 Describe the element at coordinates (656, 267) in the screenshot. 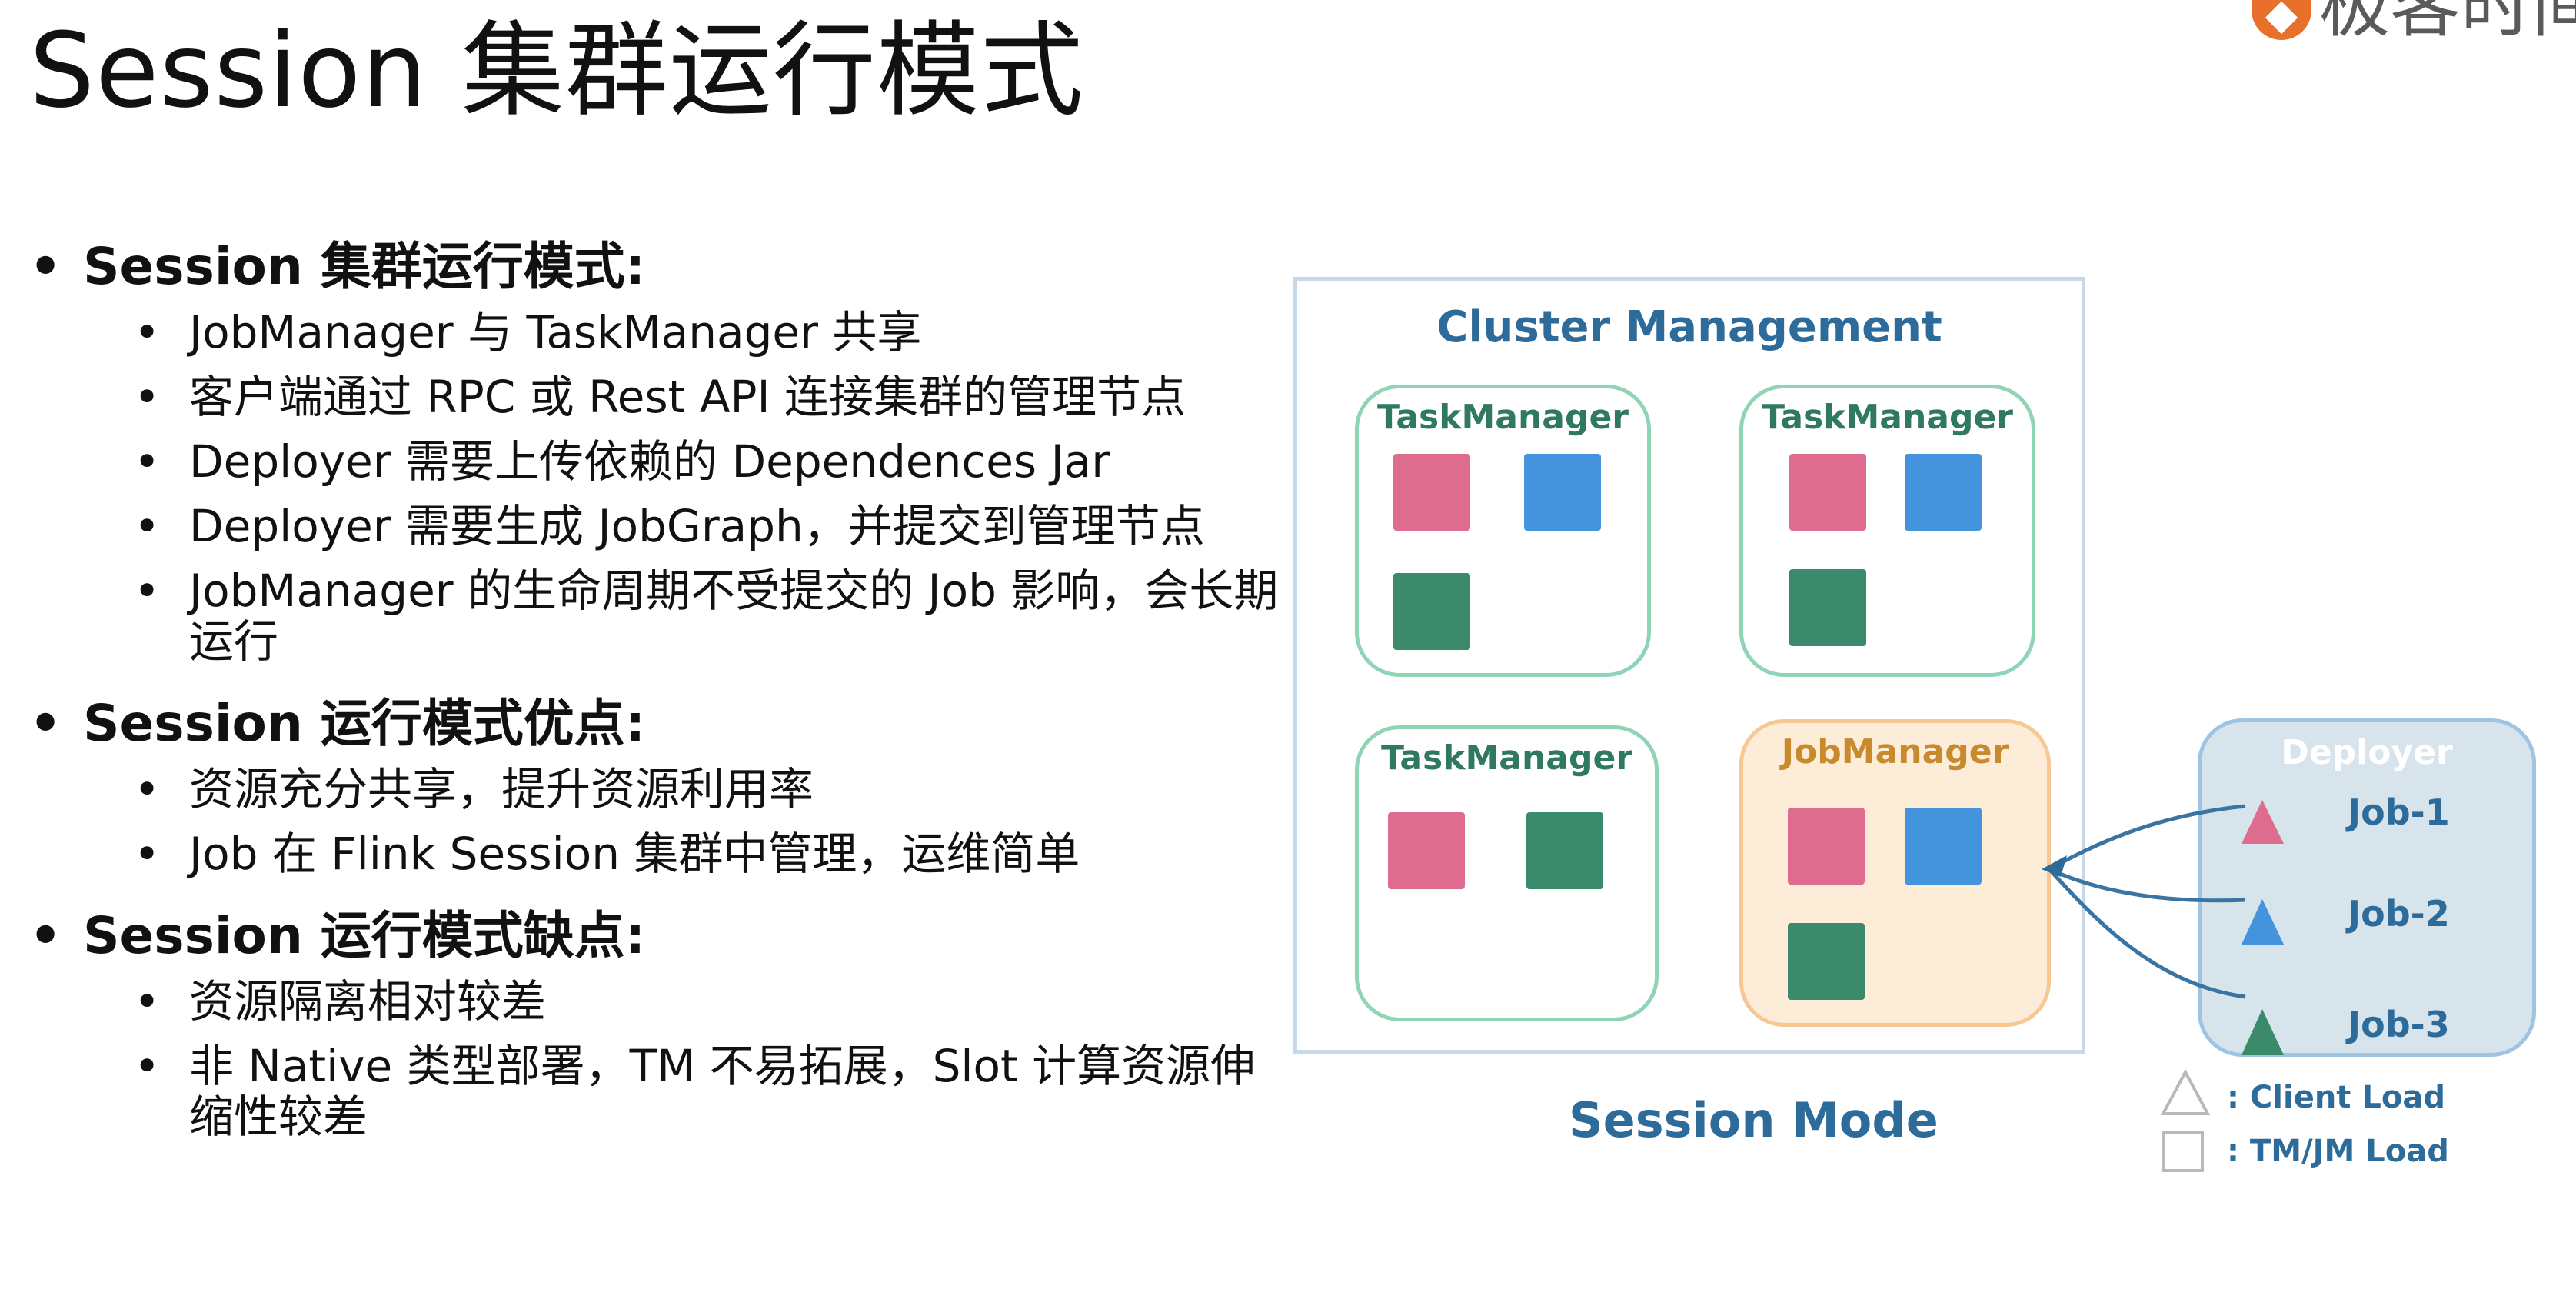

I see `section-heading-session-mode: Session 集群运行模式:` at that location.